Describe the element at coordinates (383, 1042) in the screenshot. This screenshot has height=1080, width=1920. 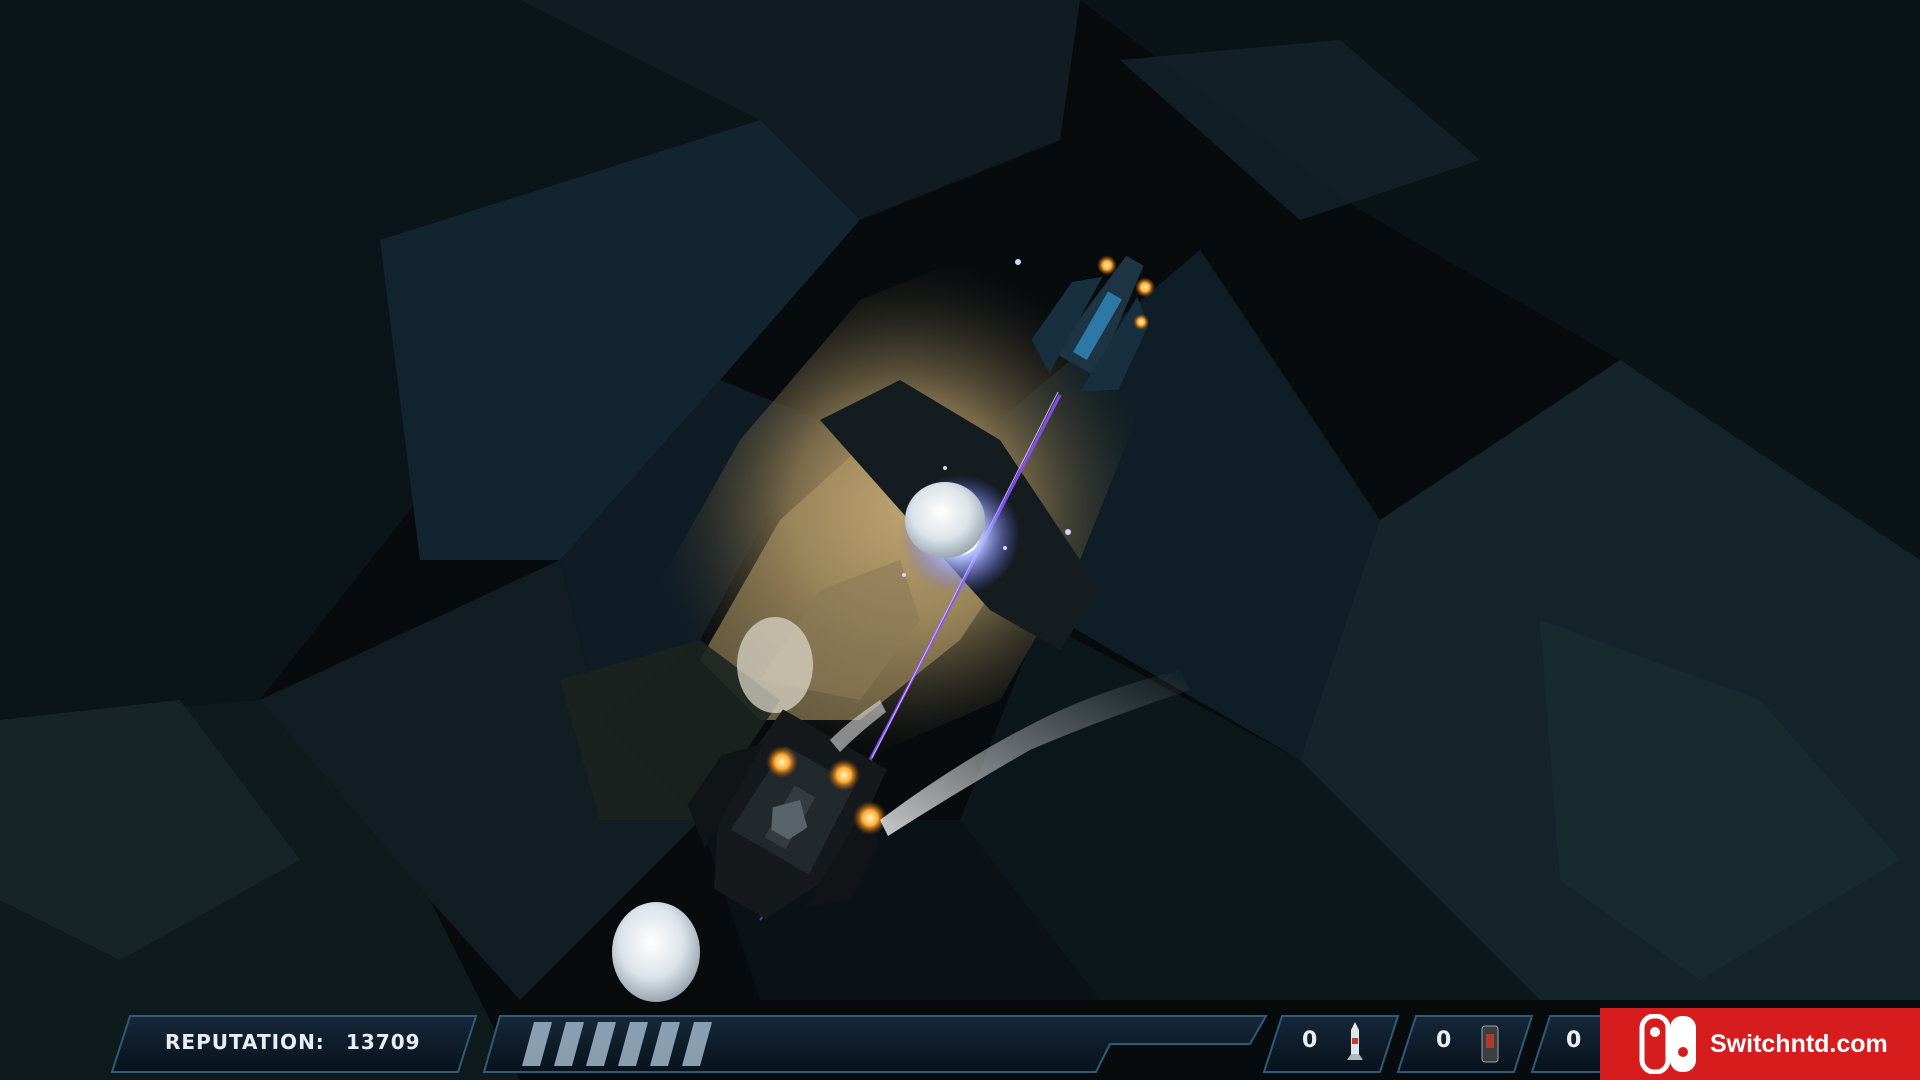
I see `reputation-value: 13709` at that location.